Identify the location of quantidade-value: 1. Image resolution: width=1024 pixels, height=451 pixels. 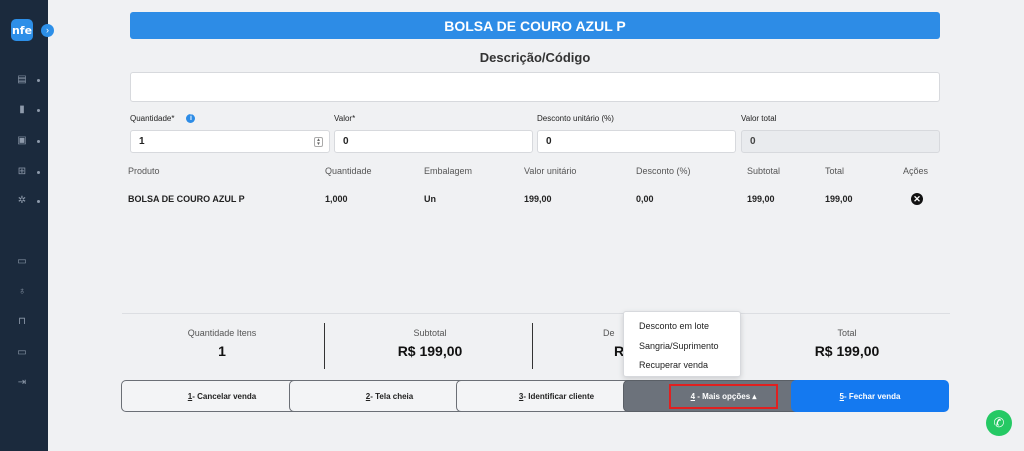
(142, 141).